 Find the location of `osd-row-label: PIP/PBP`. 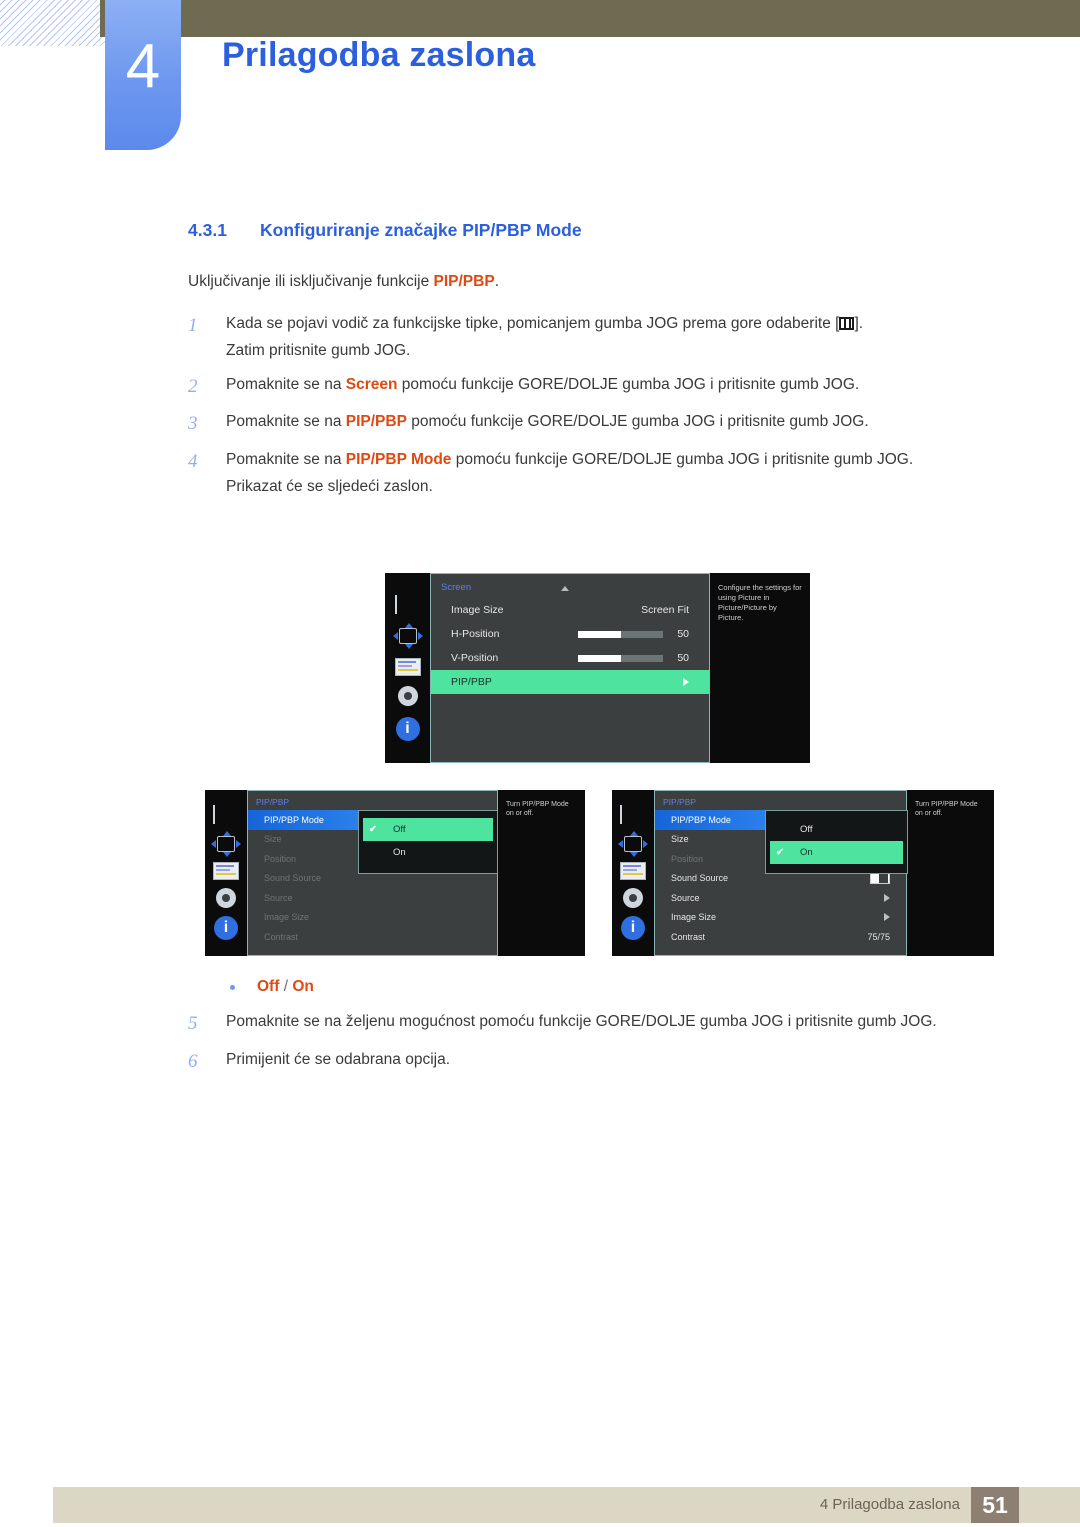

osd-row-label: PIP/PBP is located at coordinates (471, 682).